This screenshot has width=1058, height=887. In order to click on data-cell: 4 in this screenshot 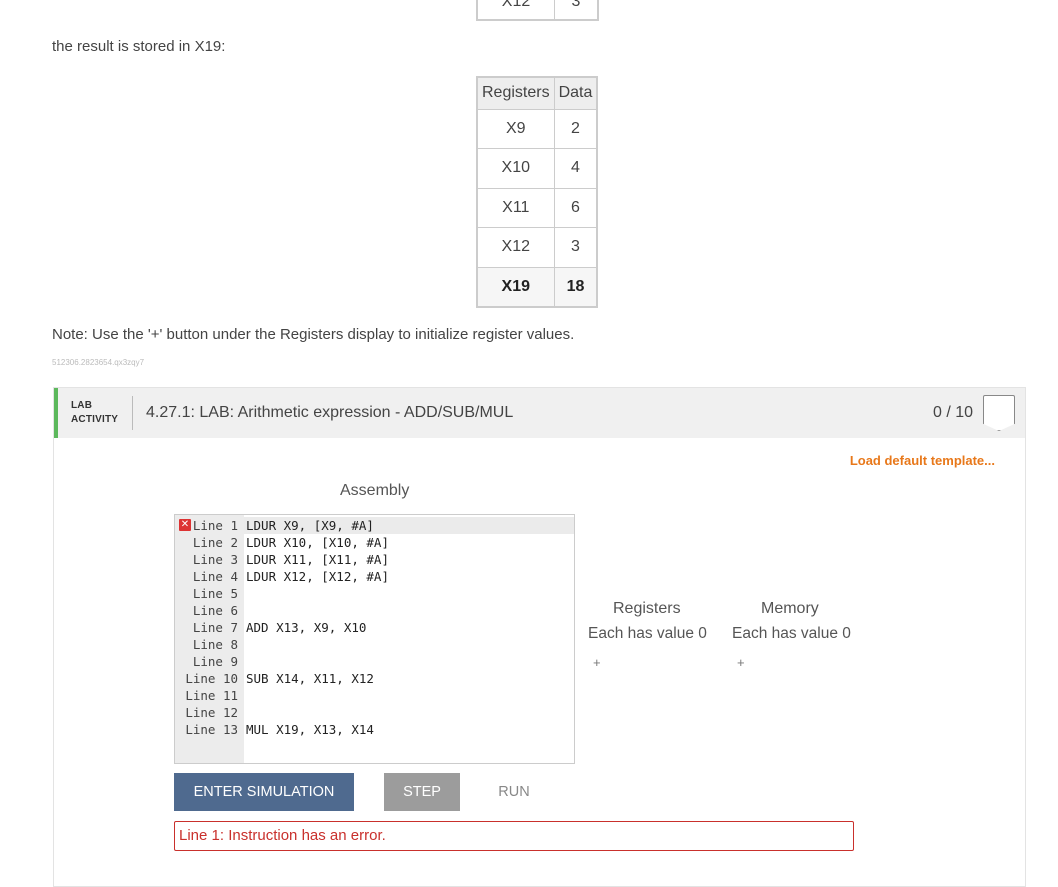, I will do `click(575, 168)`.